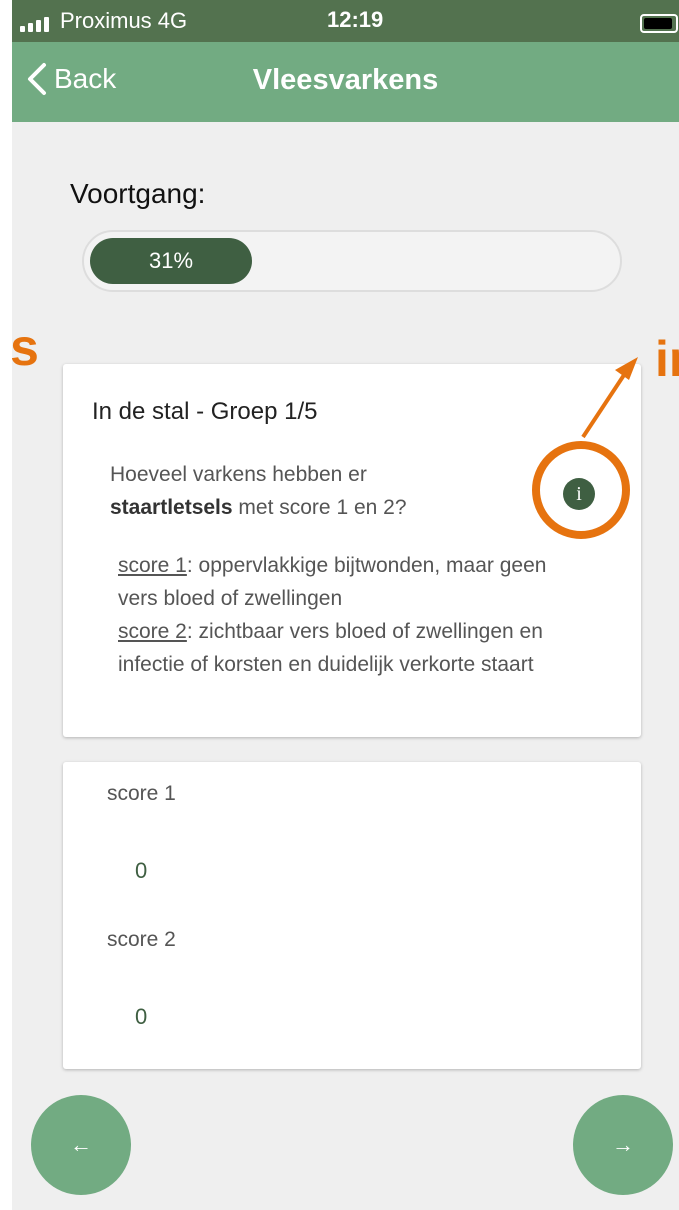  Describe the element at coordinates (667, 359) in the screenshot. I see `annotation-text-right: in` at that location.